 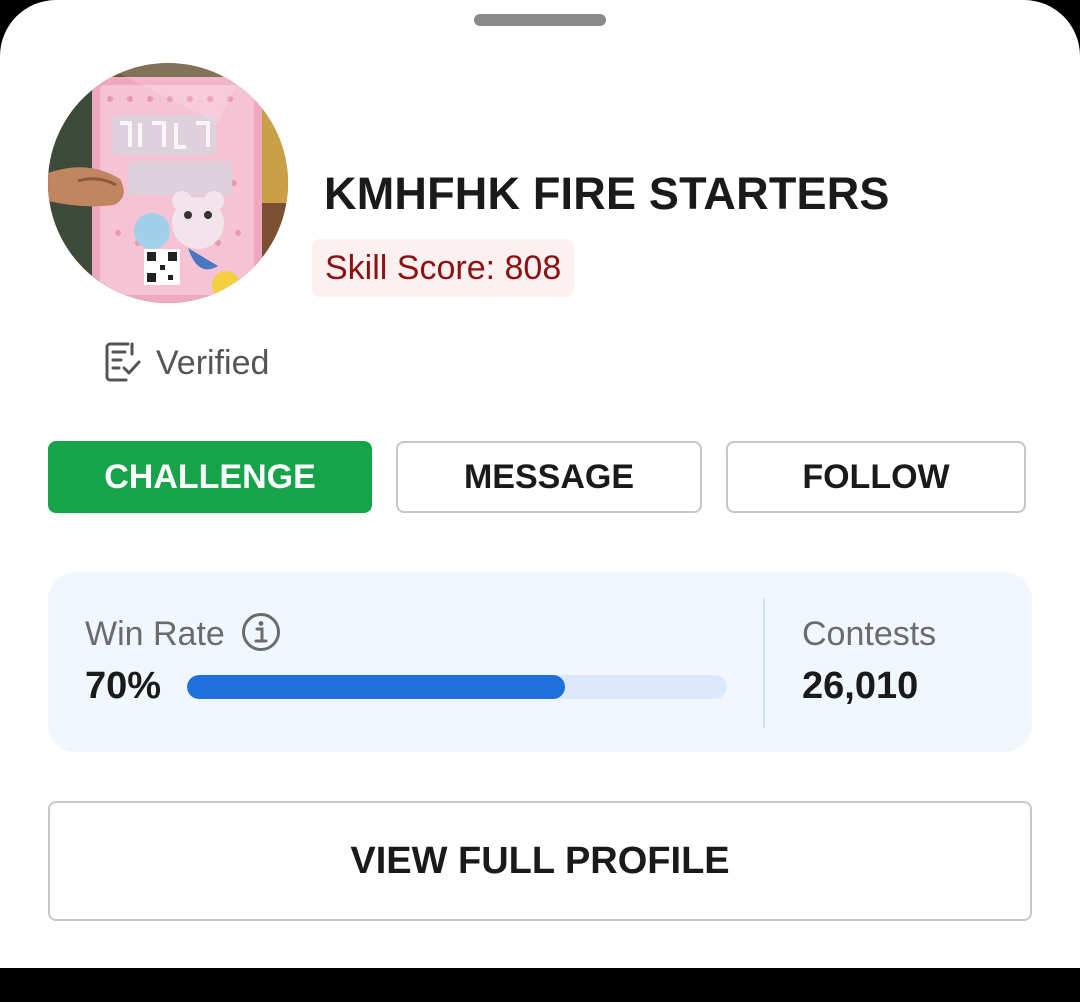 I want to click on skill-score-badge: Skill Score: 808, so click(x=443, y=268).